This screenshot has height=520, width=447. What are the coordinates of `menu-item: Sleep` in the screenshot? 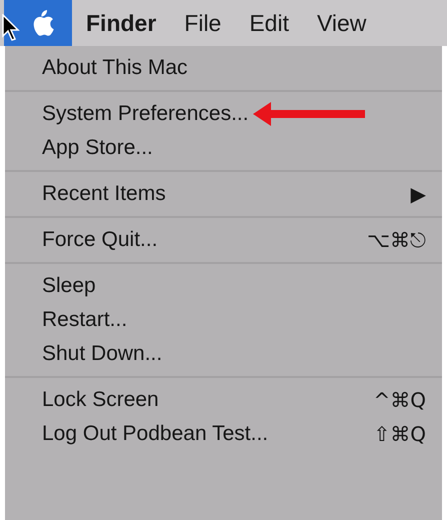 It's located at (223, 286).